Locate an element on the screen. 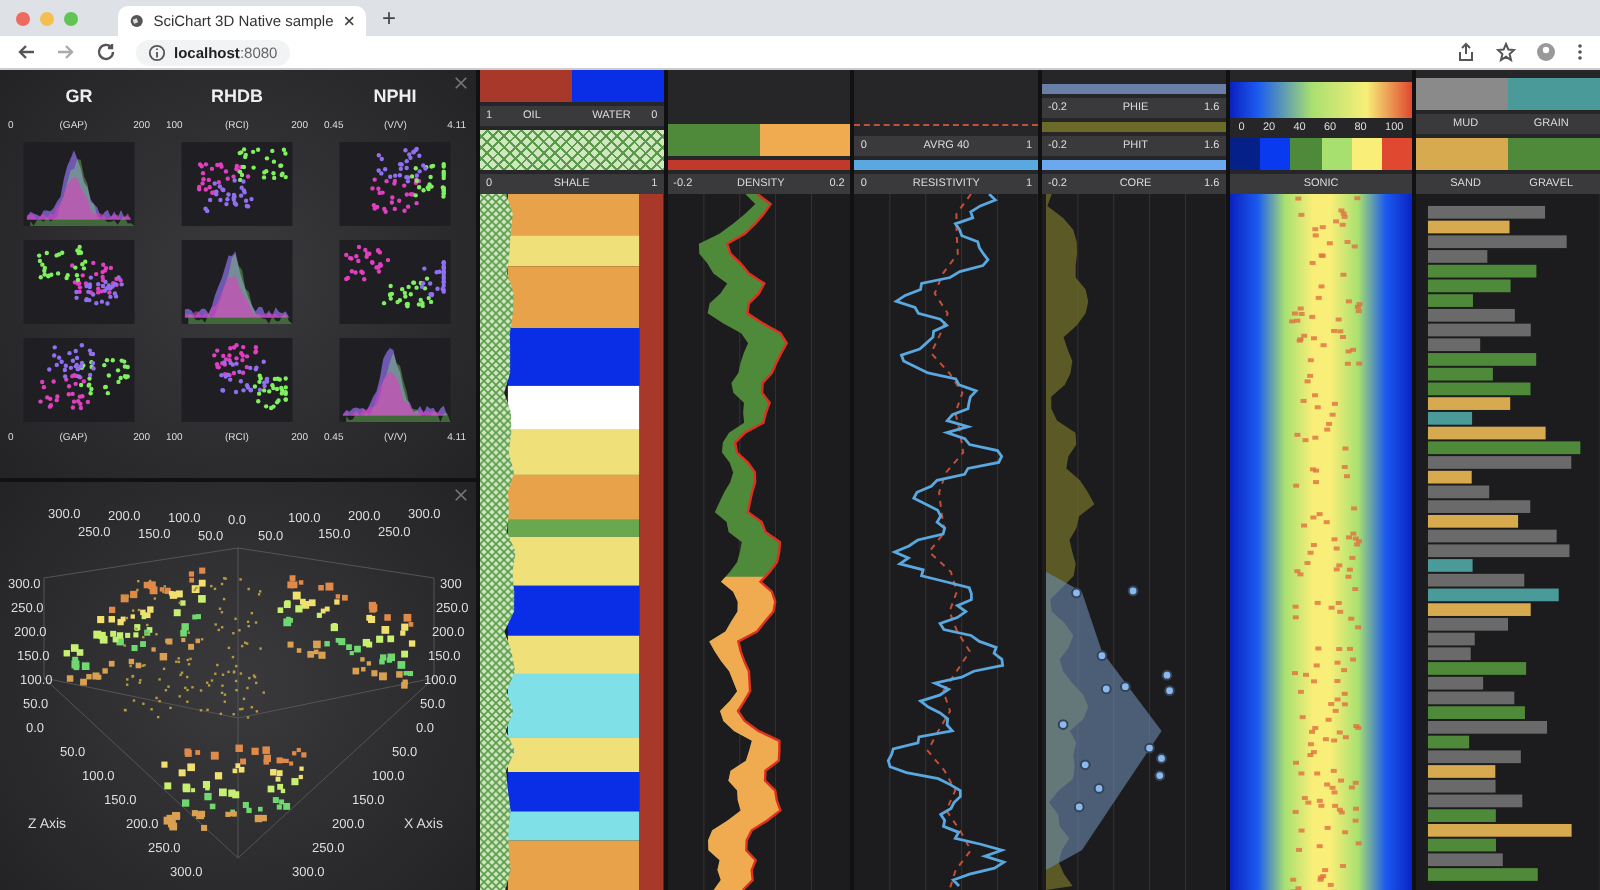  more-icon is located at coordinates (1580, 52).